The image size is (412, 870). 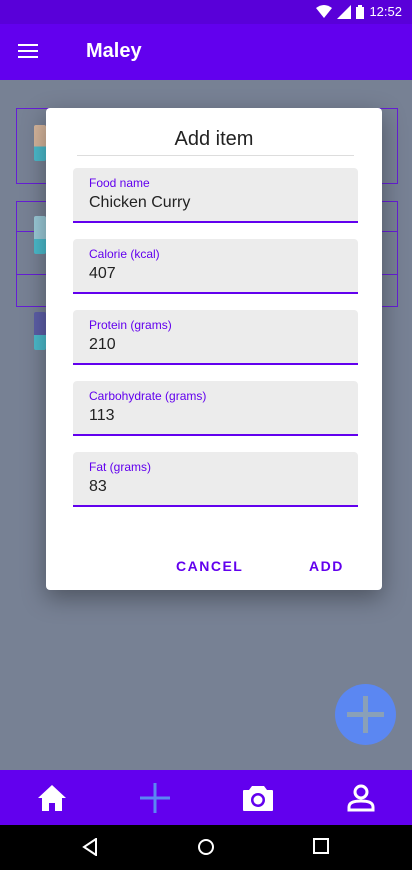 What do you see at coordinates (326, 566) in the screenshot?
I see `add-button: ADD` at bounding box center [326, 566].